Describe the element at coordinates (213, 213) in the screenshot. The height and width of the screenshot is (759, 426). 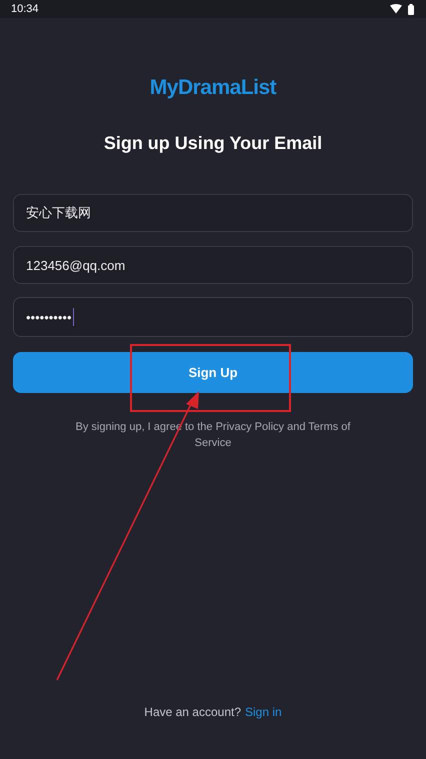
I see `input-field: 安心下载网` at that location.